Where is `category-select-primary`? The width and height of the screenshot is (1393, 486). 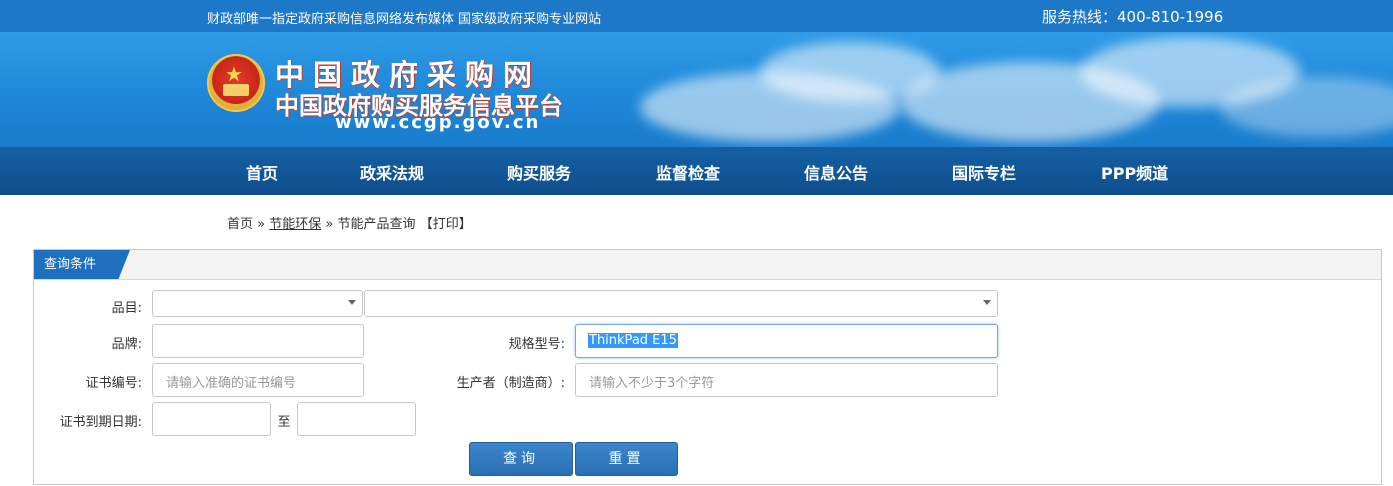
category-select-primary is located at coordinates (257, 303).